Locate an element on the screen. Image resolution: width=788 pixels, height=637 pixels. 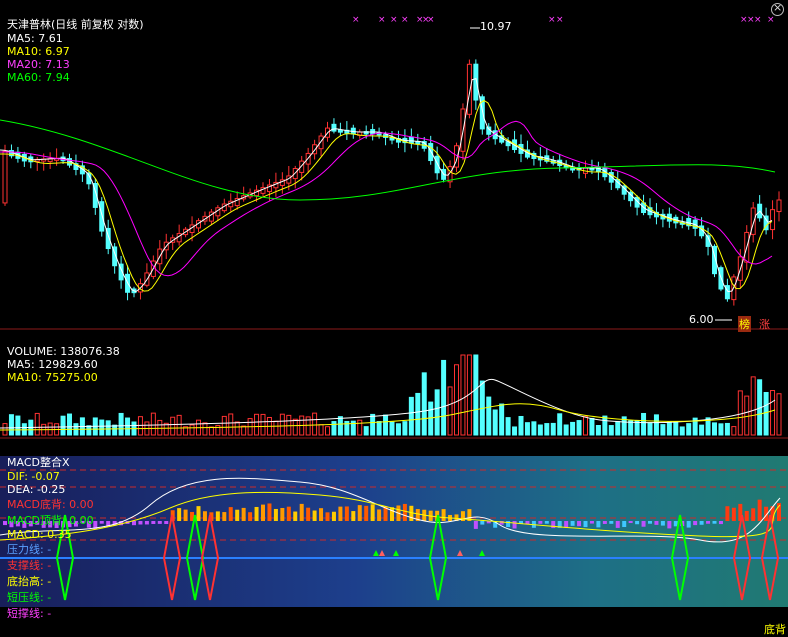
volume-readout: VOLUME: 138076.38 is located at coordinates (63, 351).